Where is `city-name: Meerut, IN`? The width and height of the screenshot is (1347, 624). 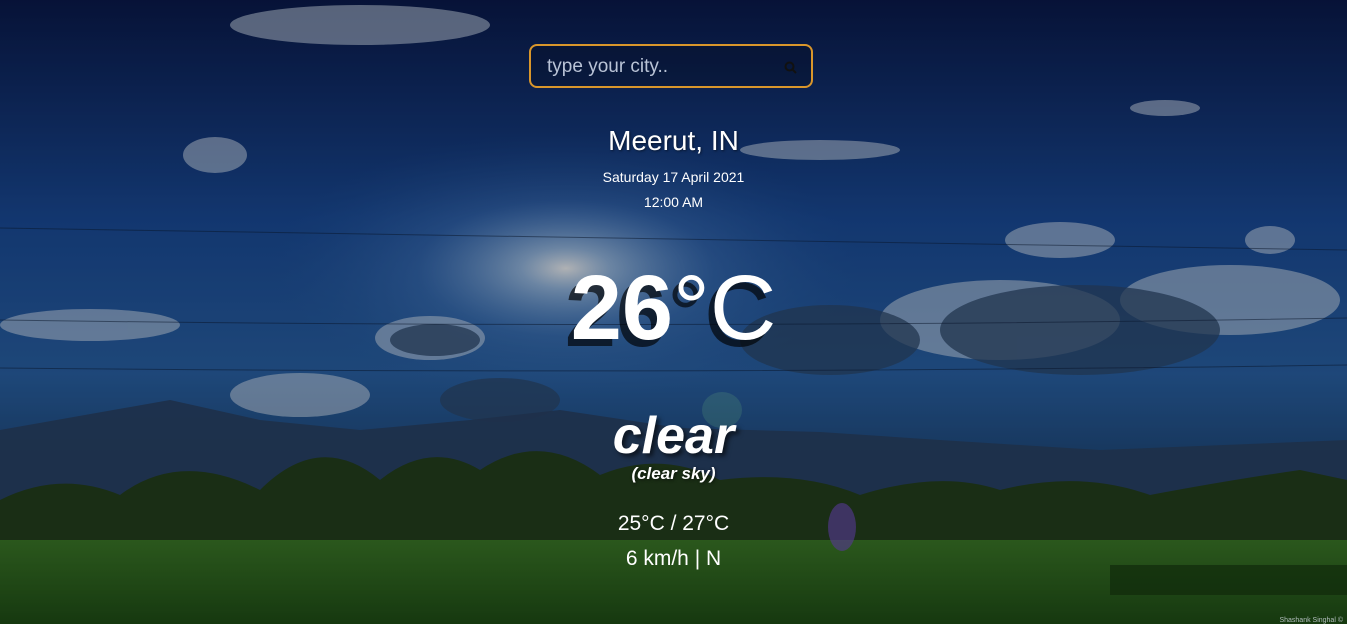 city-name: Meerut, IN is located at coordinates (673, 140).